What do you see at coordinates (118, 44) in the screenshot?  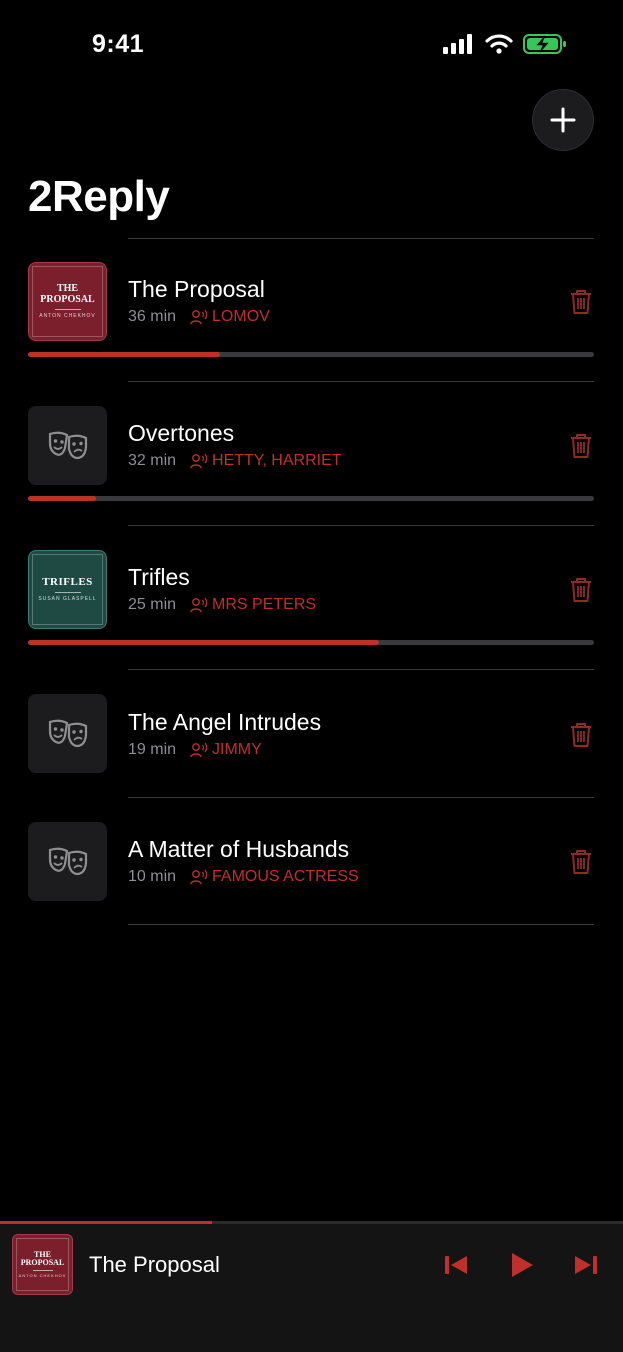 I see `status-time: 9:41` at bounding box center [118, 44].